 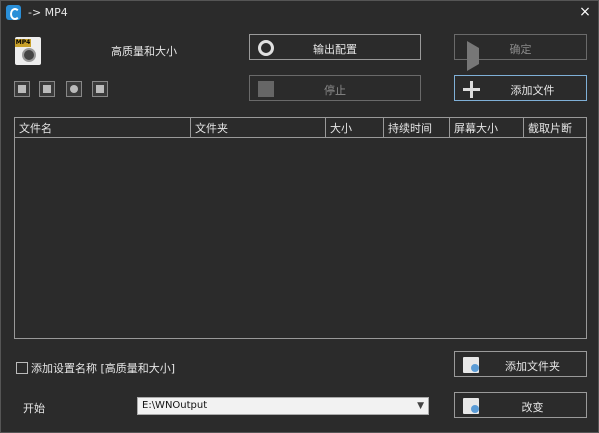 What do you see at coordinates (355, 127) in the screenshot?
I see `col-size: 大小` at bounding box center [355, 127].